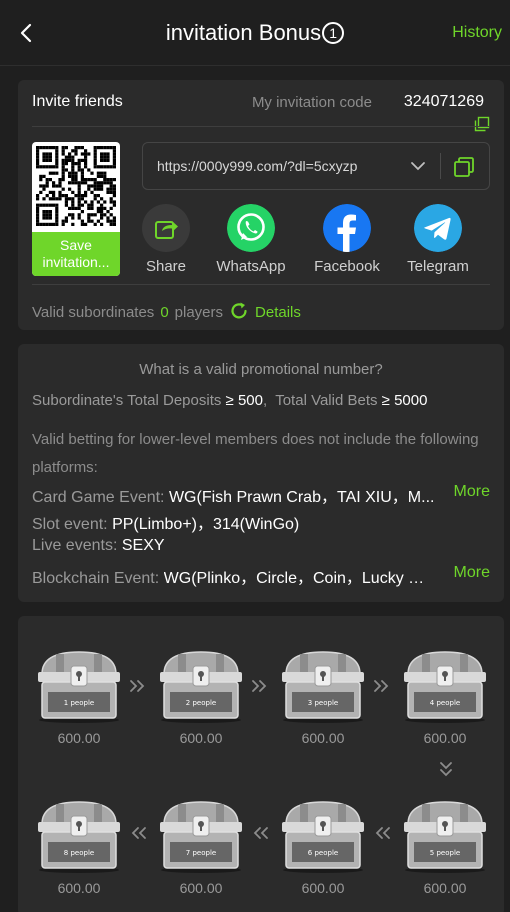 Image resolution: width=510 pixels, height=912 pixels. I want to click on chest-people-label: 6 people, so click(323, 853).